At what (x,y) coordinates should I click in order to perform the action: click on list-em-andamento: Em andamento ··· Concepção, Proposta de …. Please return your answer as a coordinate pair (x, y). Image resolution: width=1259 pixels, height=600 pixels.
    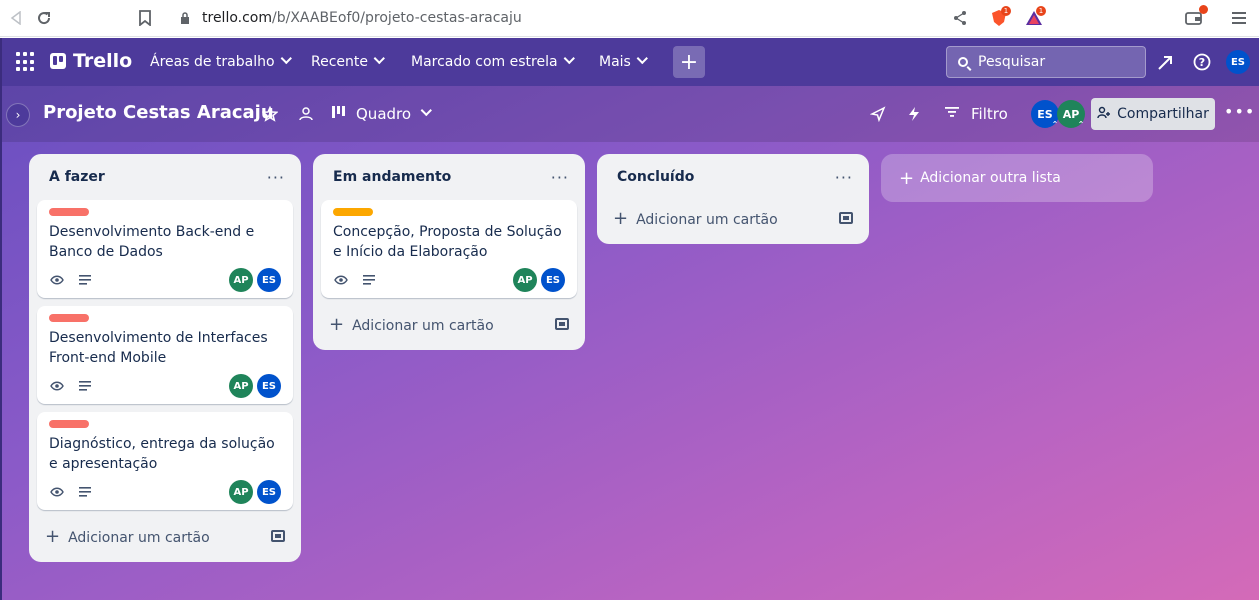
    Looking at the image, I should click on (449, 252).